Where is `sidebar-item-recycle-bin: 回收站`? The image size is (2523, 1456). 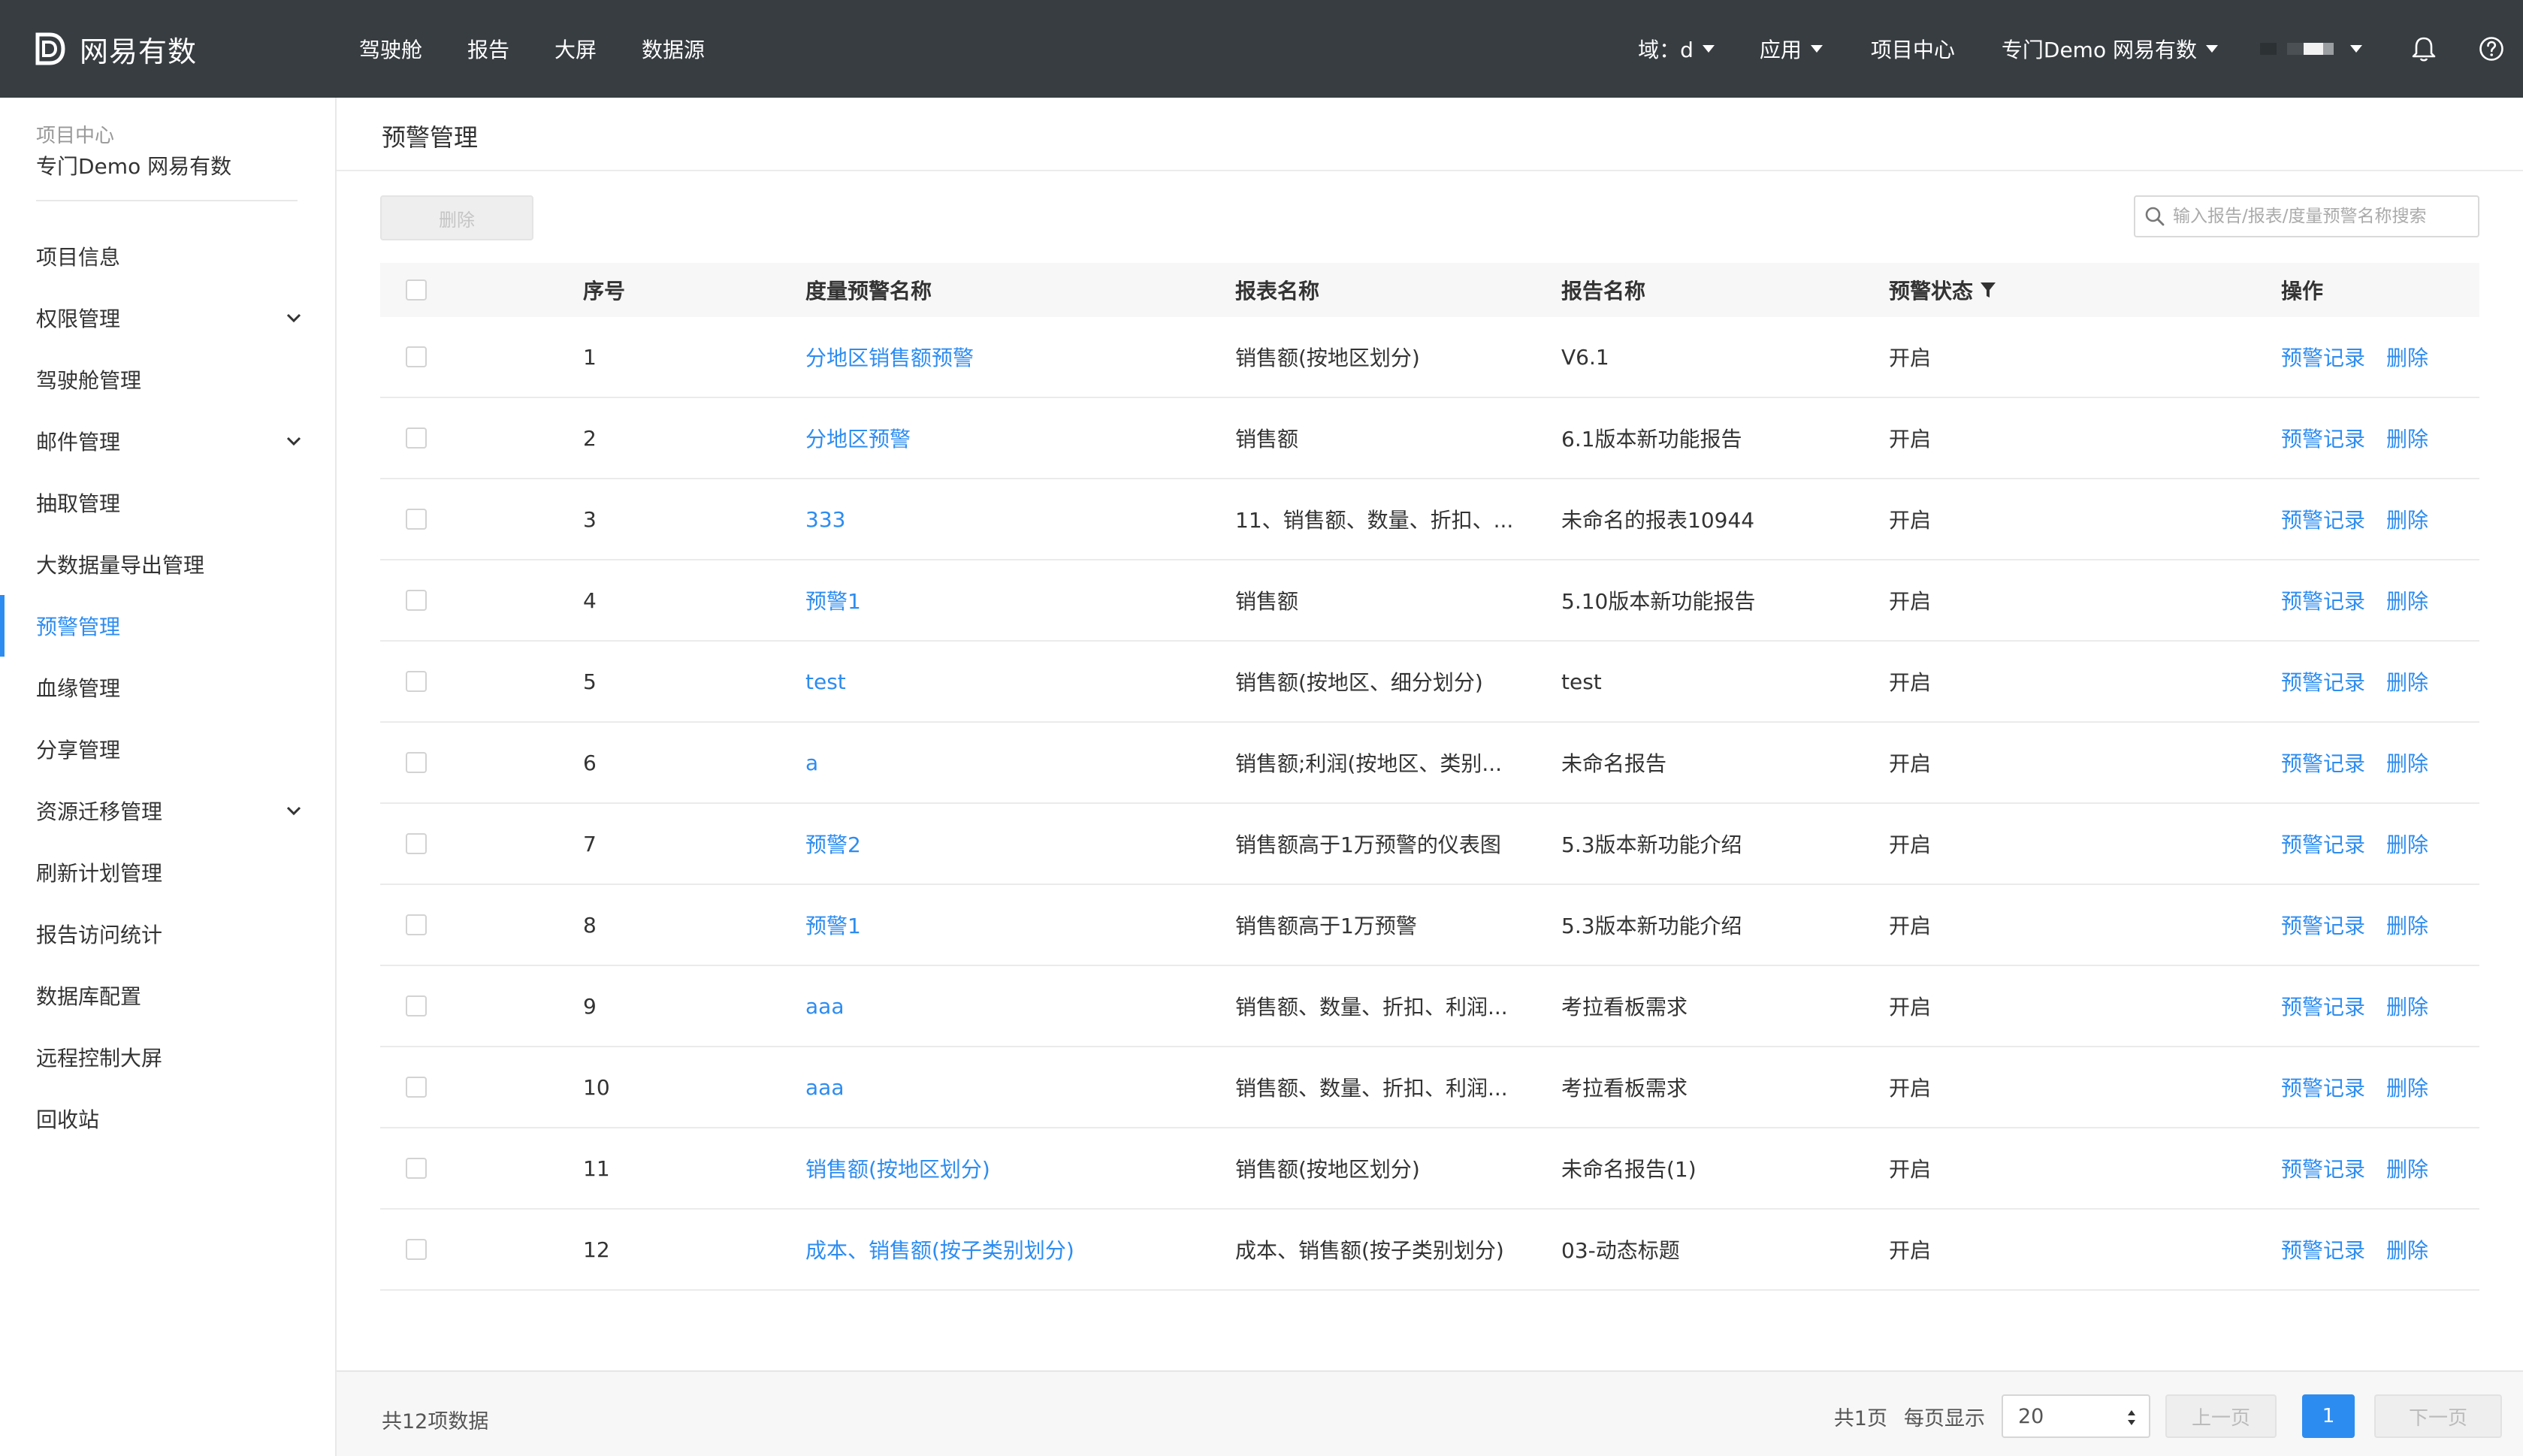 sidebar-item-recycle-bin: 回收站 is located at coordinates (168, 1118).